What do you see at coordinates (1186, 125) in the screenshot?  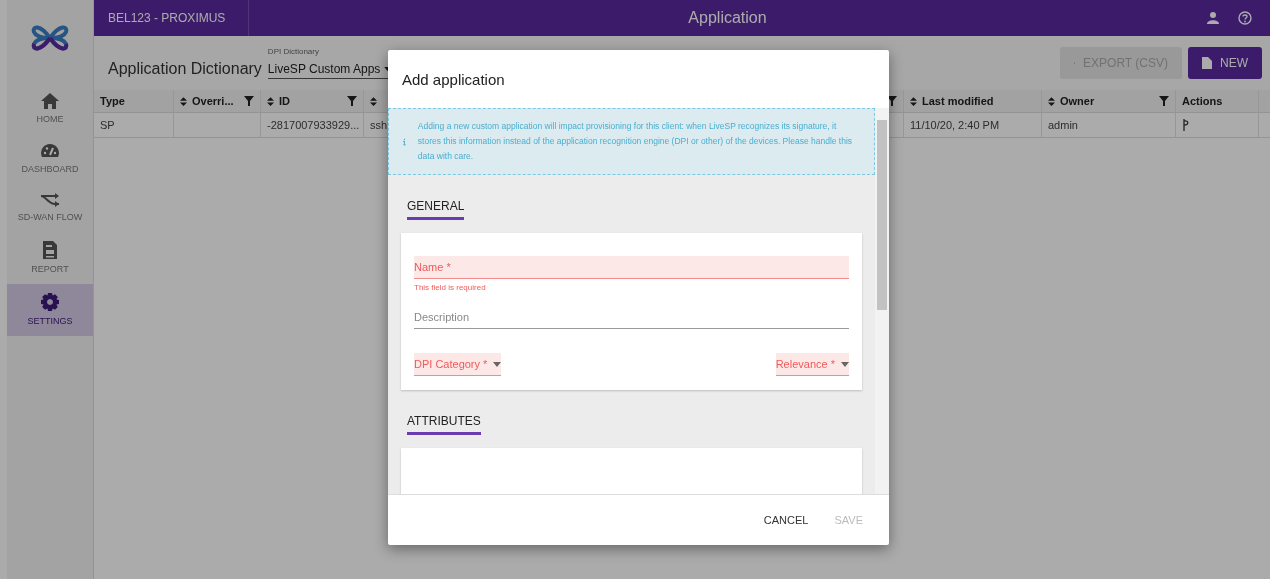 I see `action-icon` at bounding box center [1186, 125].